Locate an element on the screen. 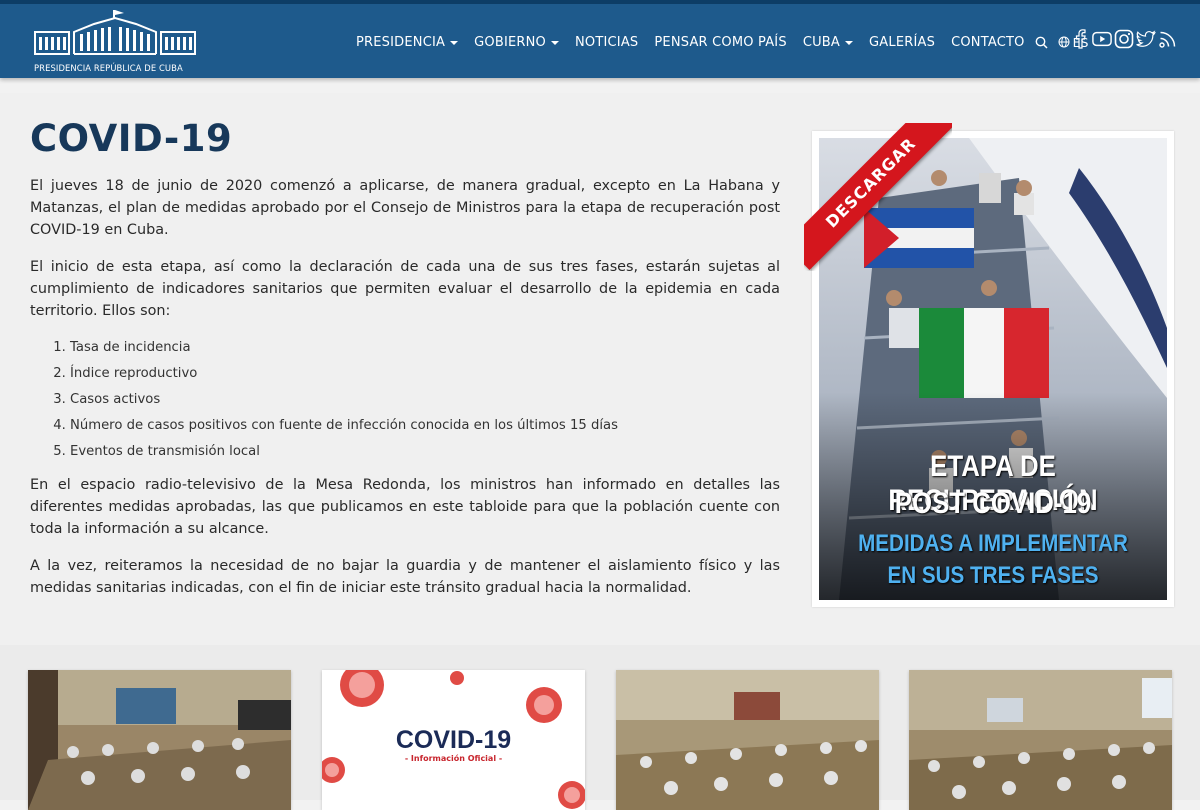  nav-item-contacto: CONTACTO is located at coordinates (987, 42).